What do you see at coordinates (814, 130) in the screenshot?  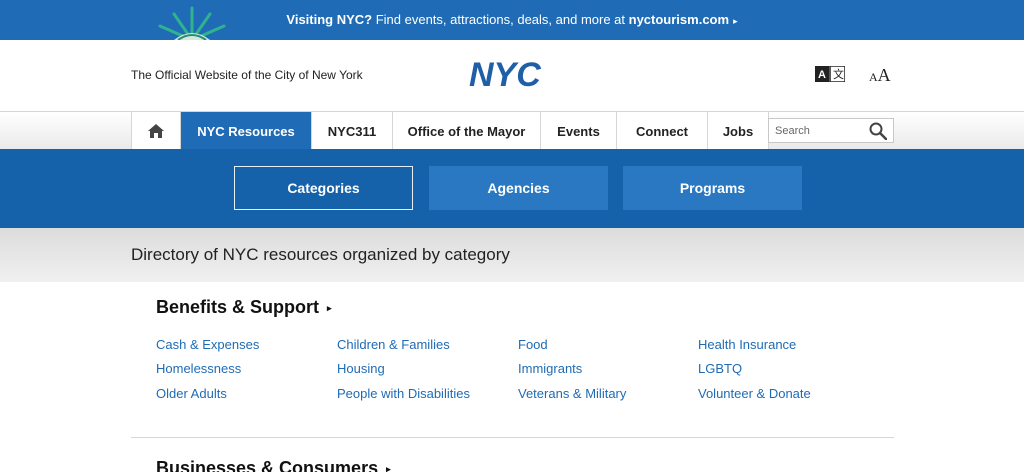 I see `search-input` at bounding box center [814, 130].